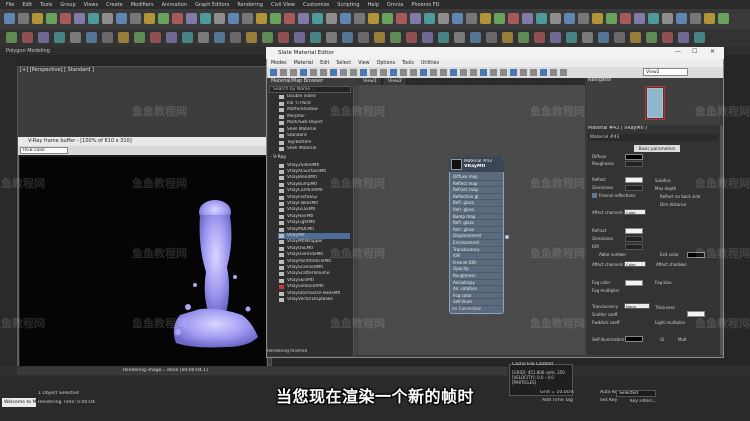 The width and height of the screenshot is (750, 421). What do you see at coordinates (634, 231) in the screenshot?
I see `refract-swatch` at bounding box center [634, 231].